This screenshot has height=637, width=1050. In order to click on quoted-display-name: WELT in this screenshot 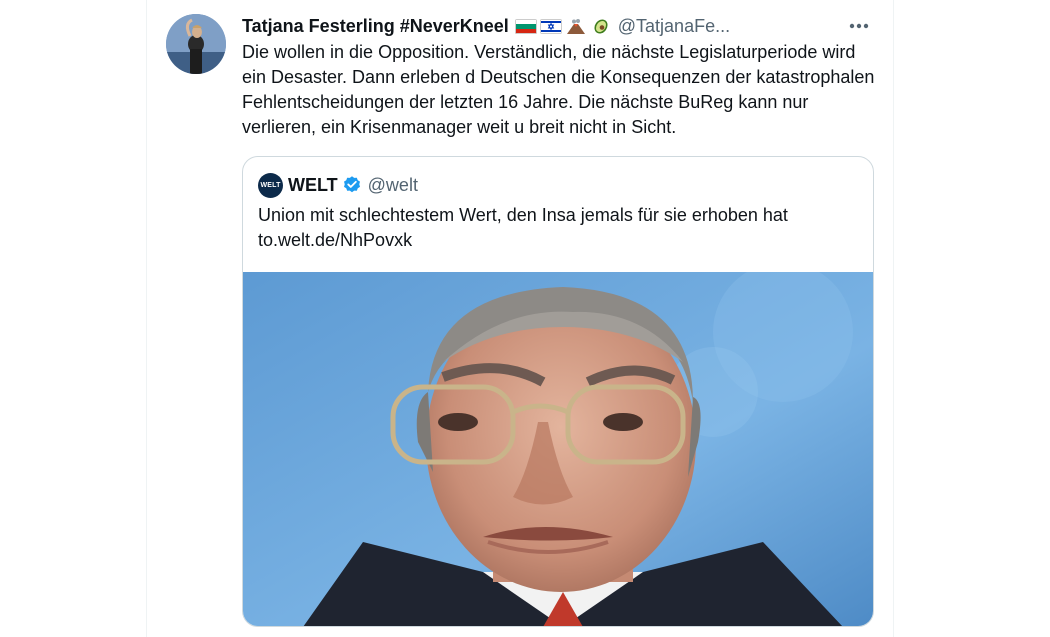, I will do `click(313, 184)`.